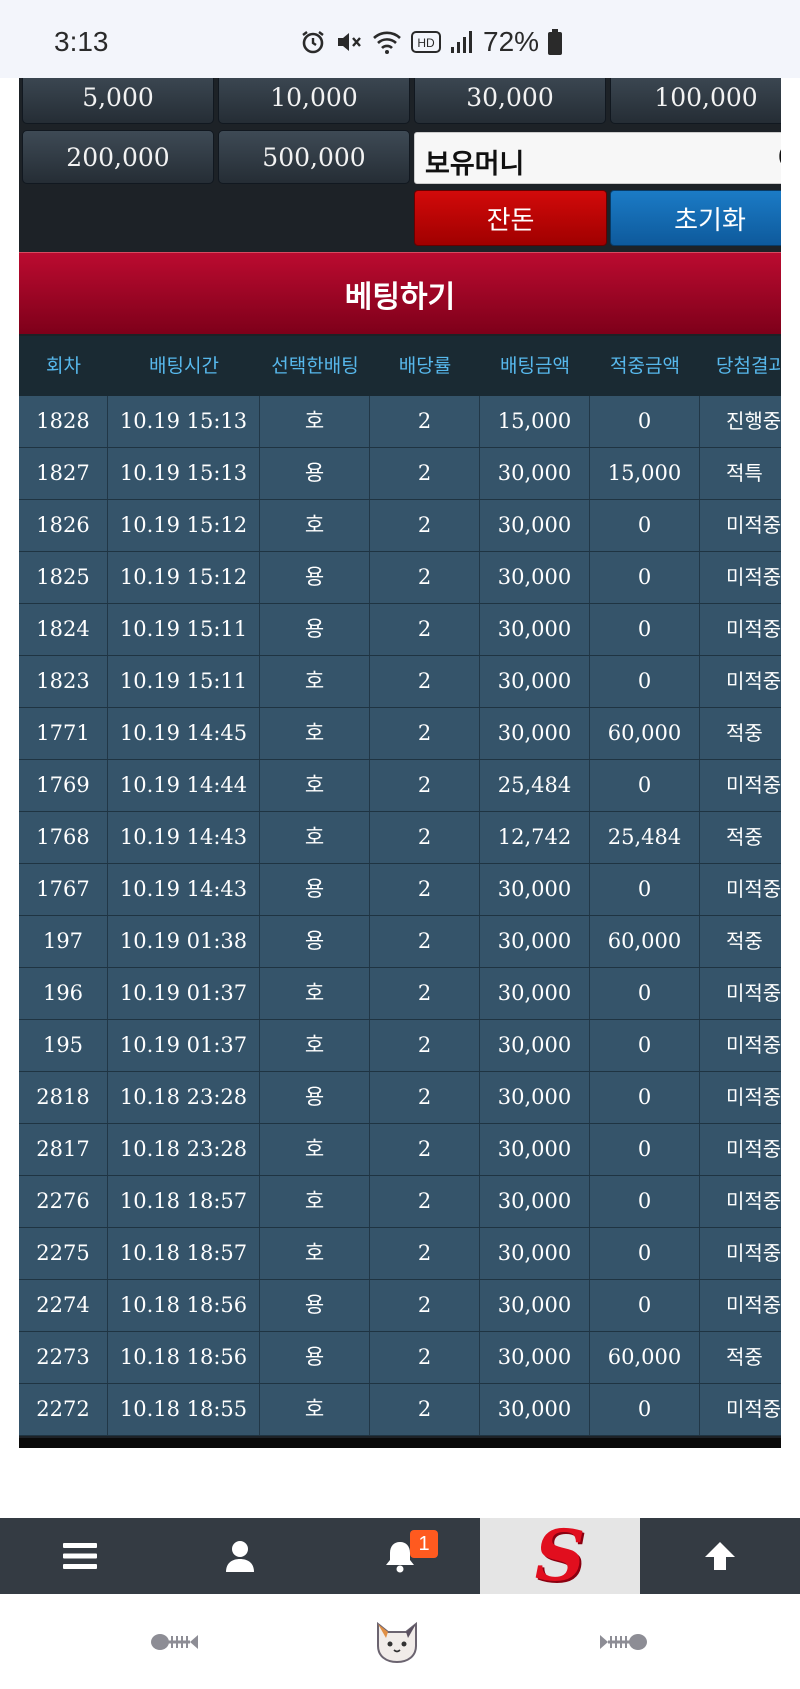  What do you see at coordinates (81, 41) in the screenshot?
I see `clock: 3:13` at bounding box center [81, 41].